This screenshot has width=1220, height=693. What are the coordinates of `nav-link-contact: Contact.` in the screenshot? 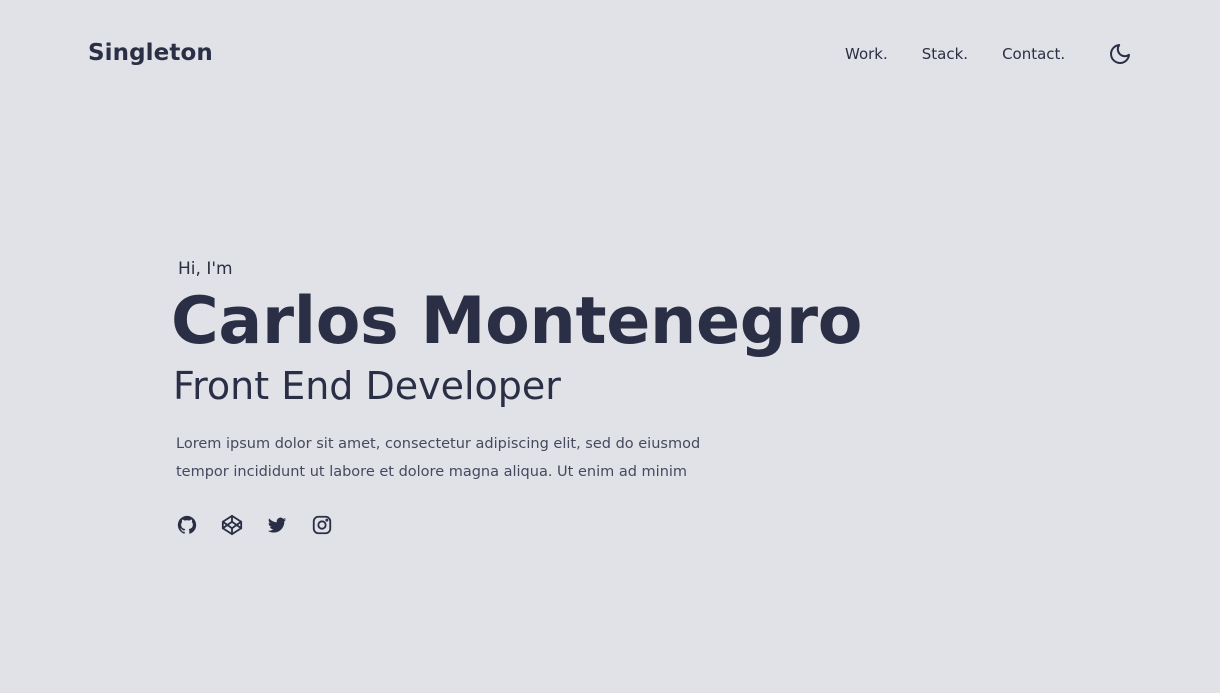 It's located at (1033, 54).